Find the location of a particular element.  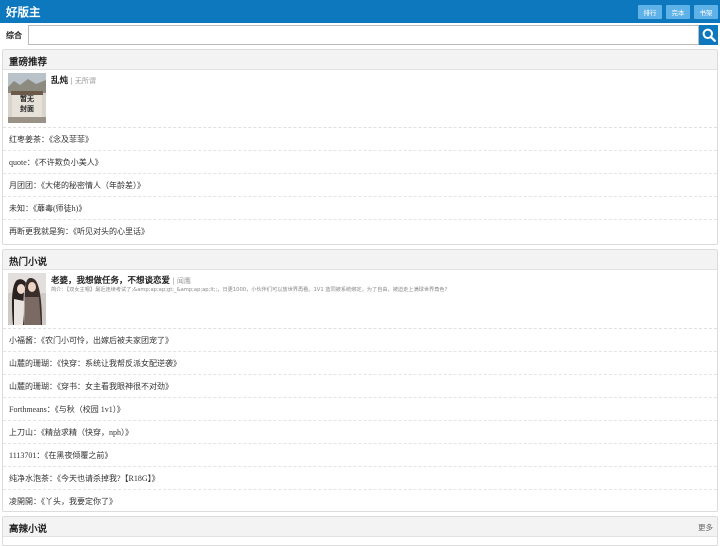

featured-author-name: 闻鹰 is located at coordinates (183, 281).